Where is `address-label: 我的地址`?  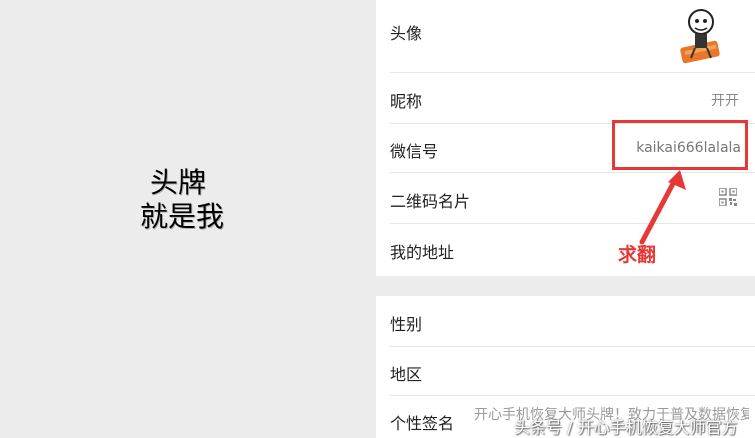
address-label: 我的地址 is located at coordinates (422, 252).